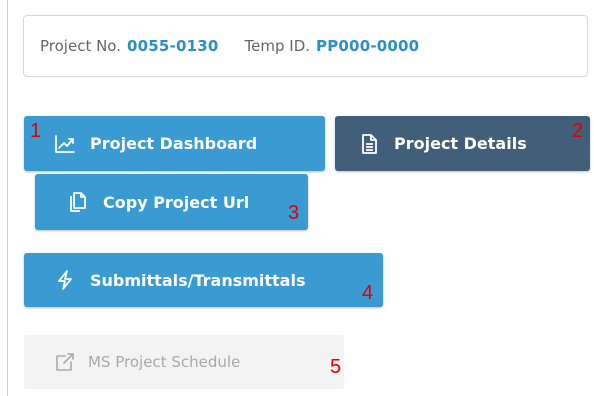  I want to click on external-link-icon, so click(65, 362).